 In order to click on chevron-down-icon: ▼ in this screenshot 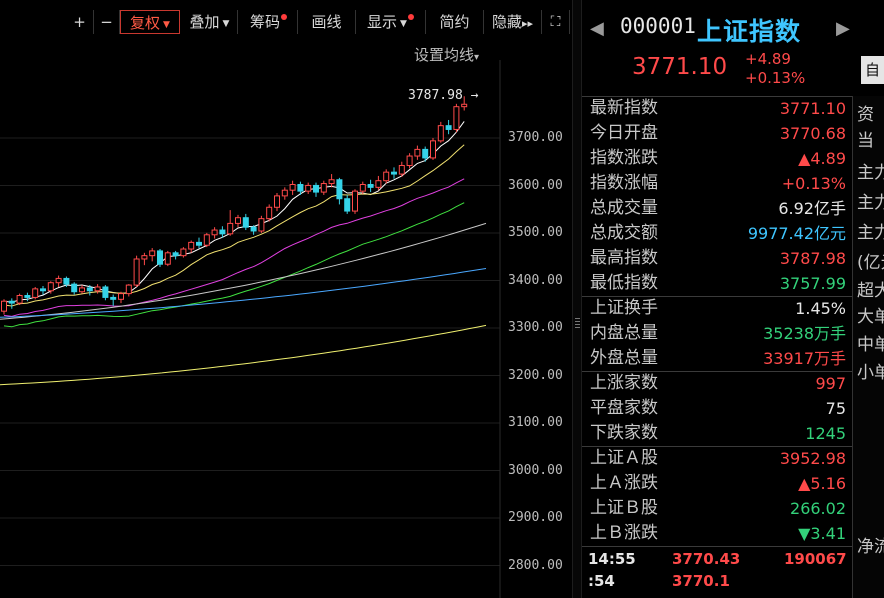, I will do `click(403, 24)`.